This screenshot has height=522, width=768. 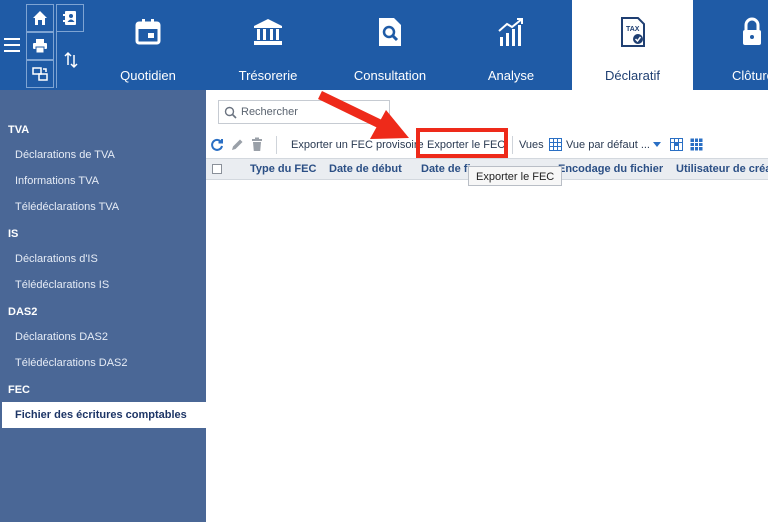 I want to click on sidebar-item-teledeclarations-das2: Télédéclarations DAS2, so click(x=71, y=363).